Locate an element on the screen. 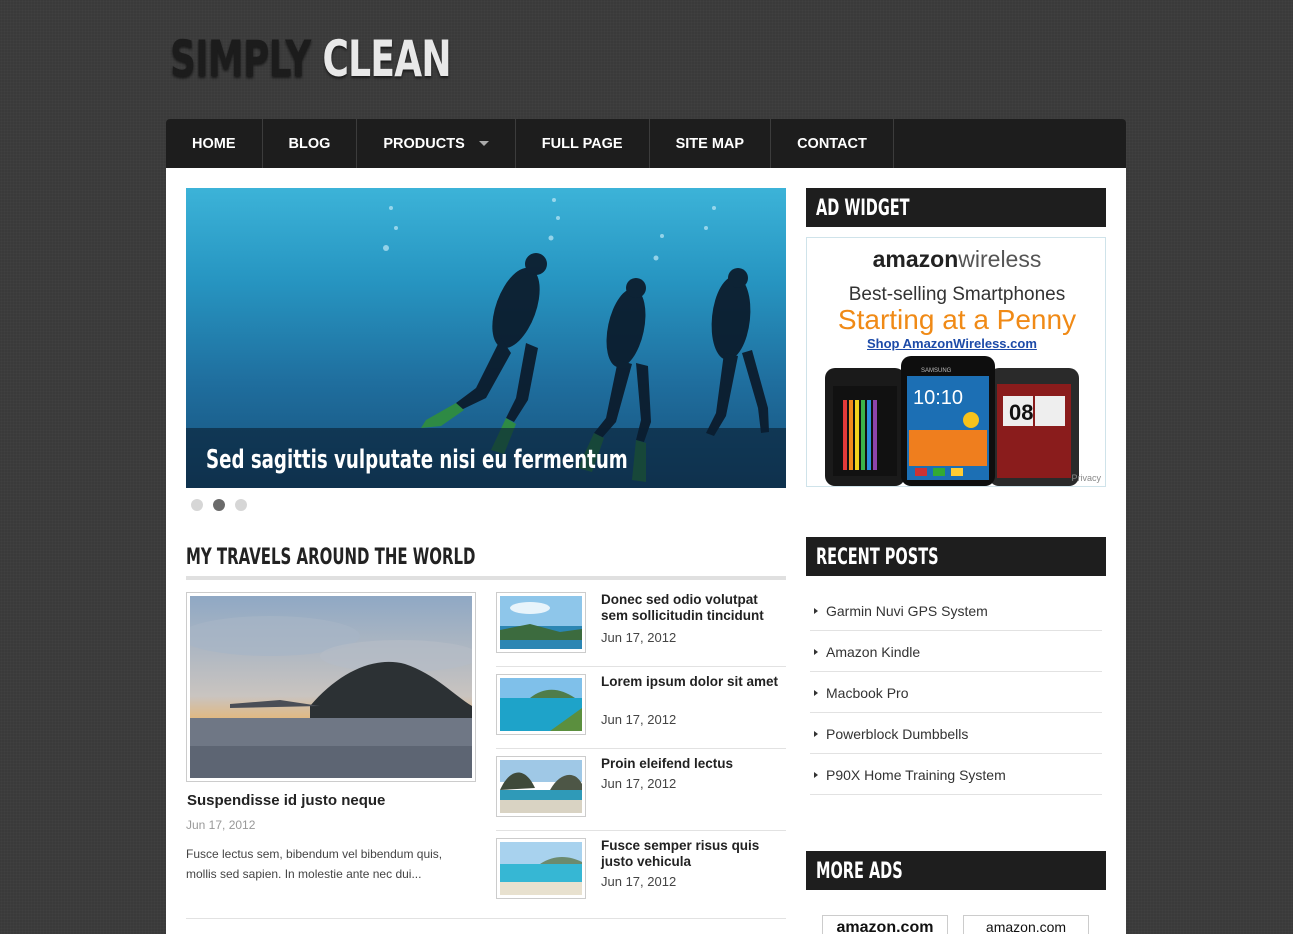  post-title: Fusce semper risus quis justo vehicula is located at coordinates (693, 854).